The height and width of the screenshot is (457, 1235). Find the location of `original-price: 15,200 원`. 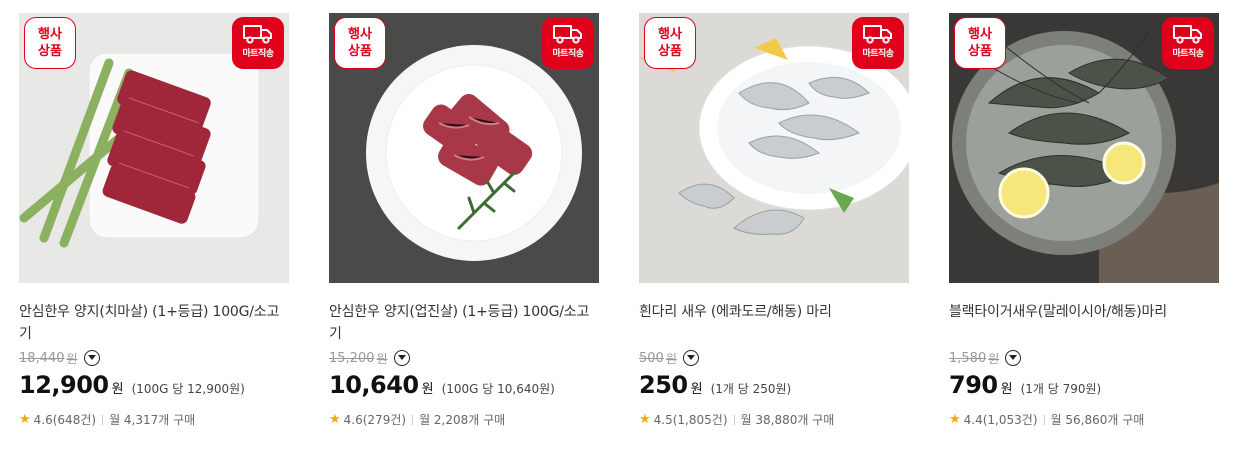

original-price: 15,200 원 is located at coordinates (464, 358).